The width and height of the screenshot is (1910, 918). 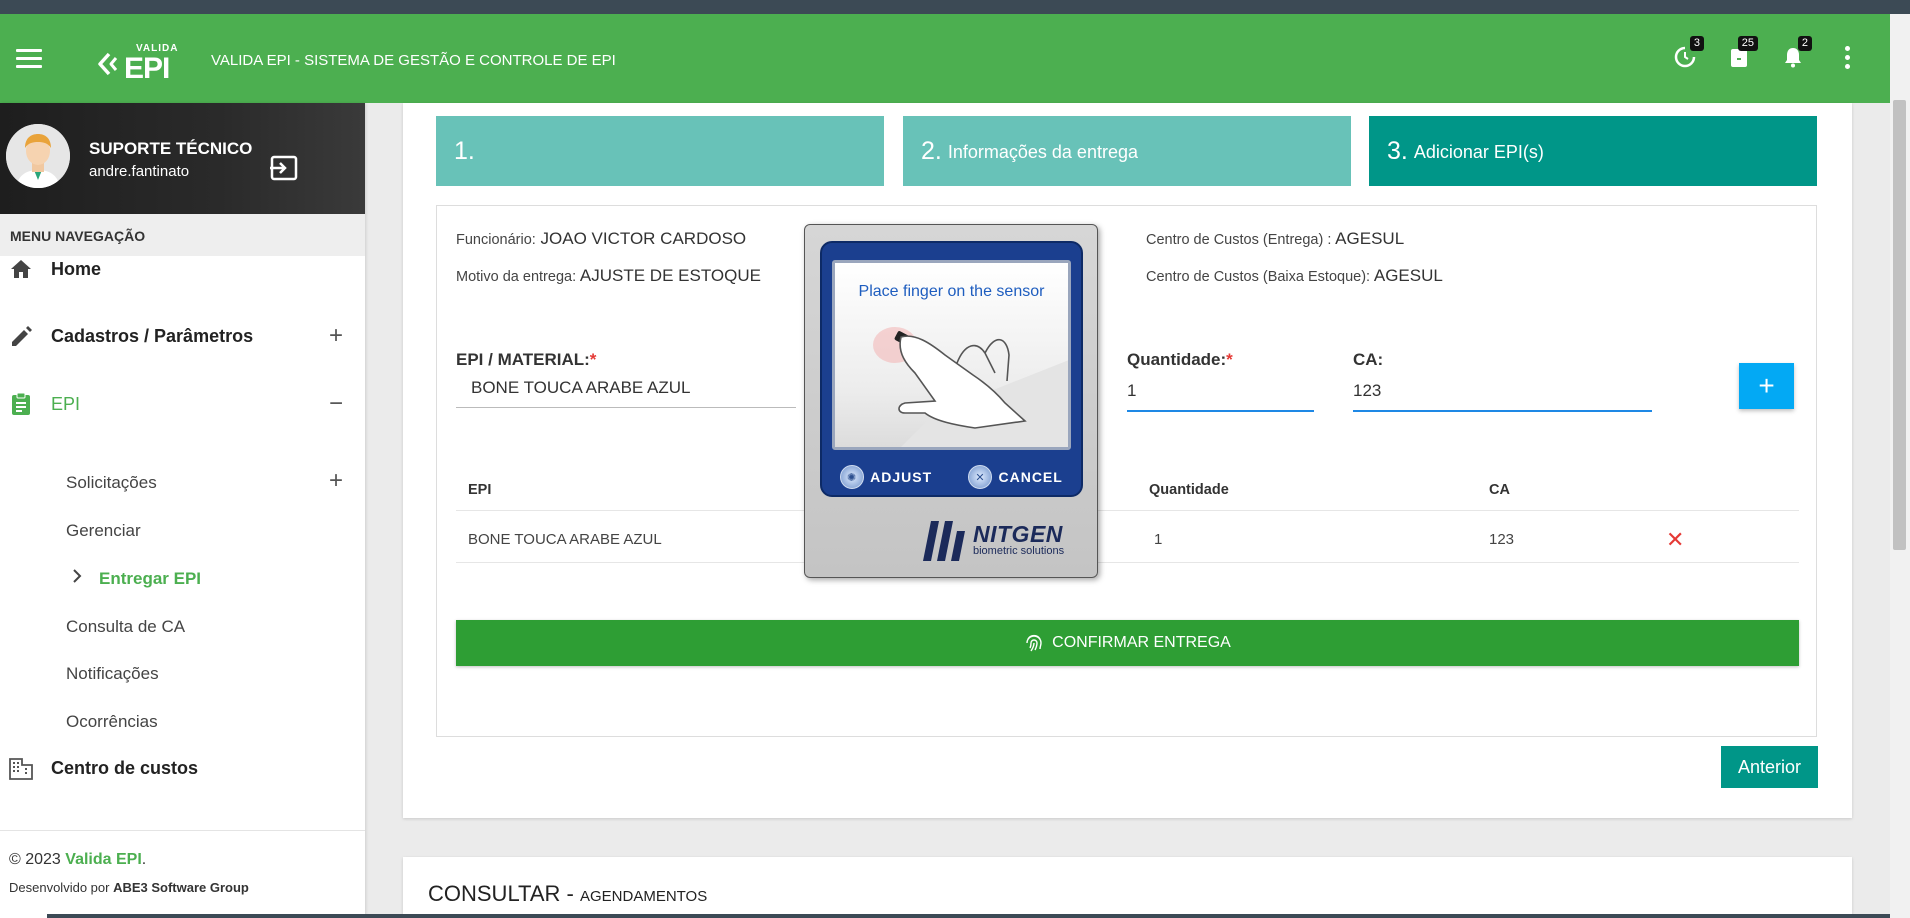 I want to click on employee-label: Funcionário:, so click(x=496, y=240).